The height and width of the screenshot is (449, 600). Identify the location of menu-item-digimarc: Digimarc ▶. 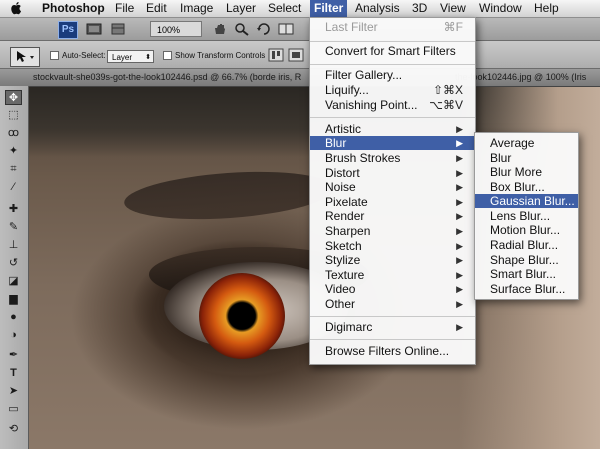
(392, 327).